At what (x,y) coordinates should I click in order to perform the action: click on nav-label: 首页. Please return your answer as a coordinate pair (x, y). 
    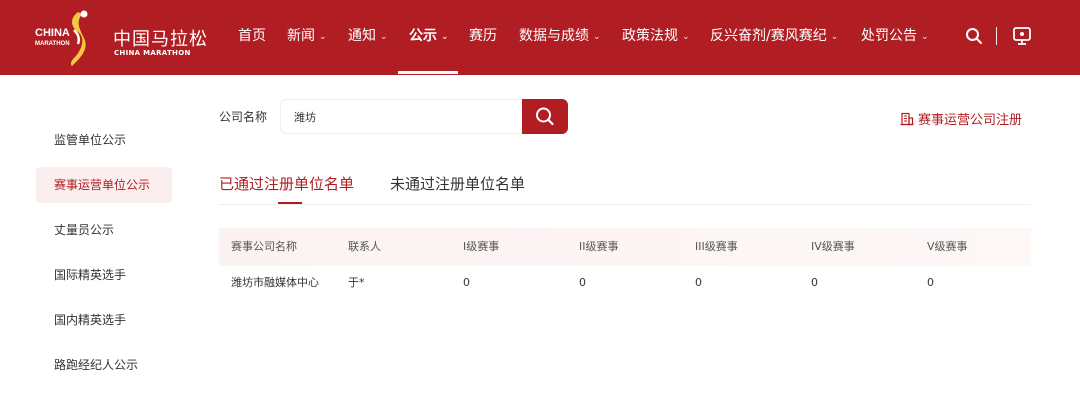
    Looking at the image, I should click on (252, 36).